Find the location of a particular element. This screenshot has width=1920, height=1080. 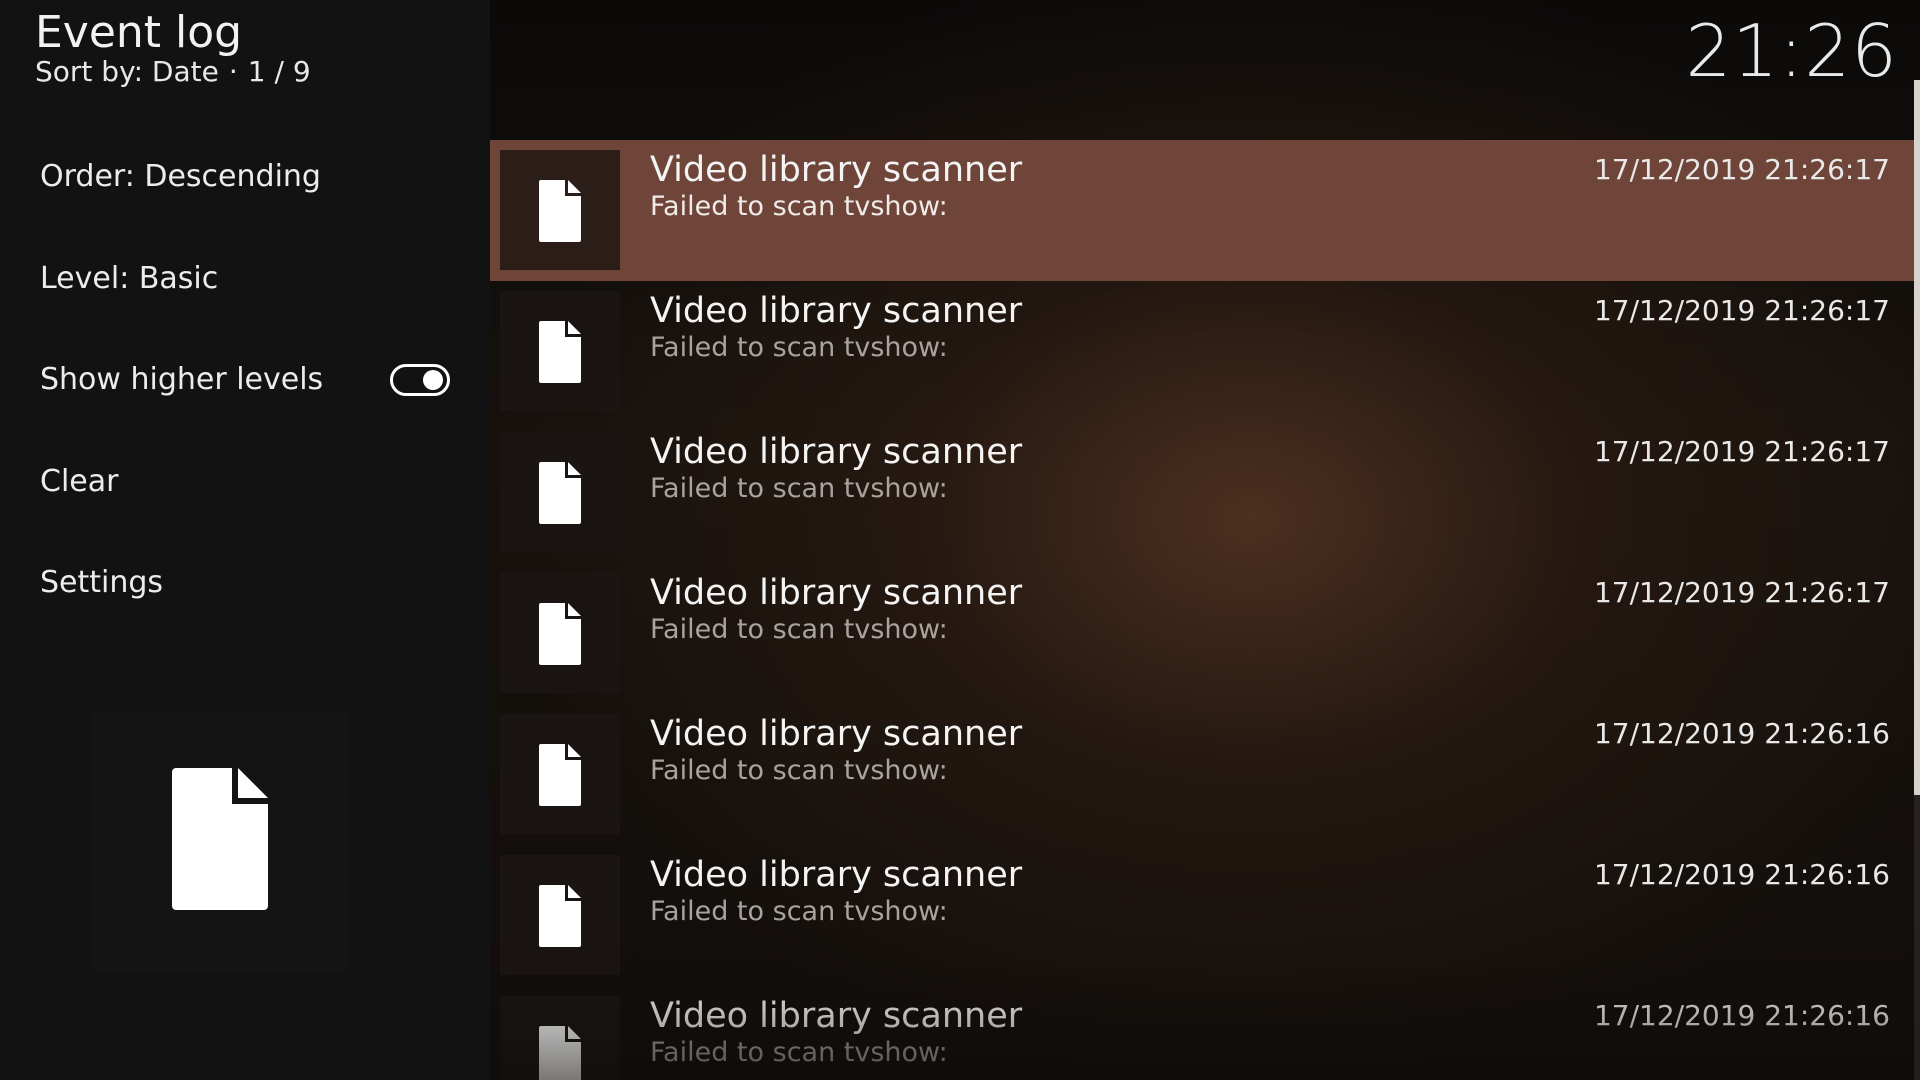

sidebar-item-level: Level: Basic is located at coordinates (245, 279).